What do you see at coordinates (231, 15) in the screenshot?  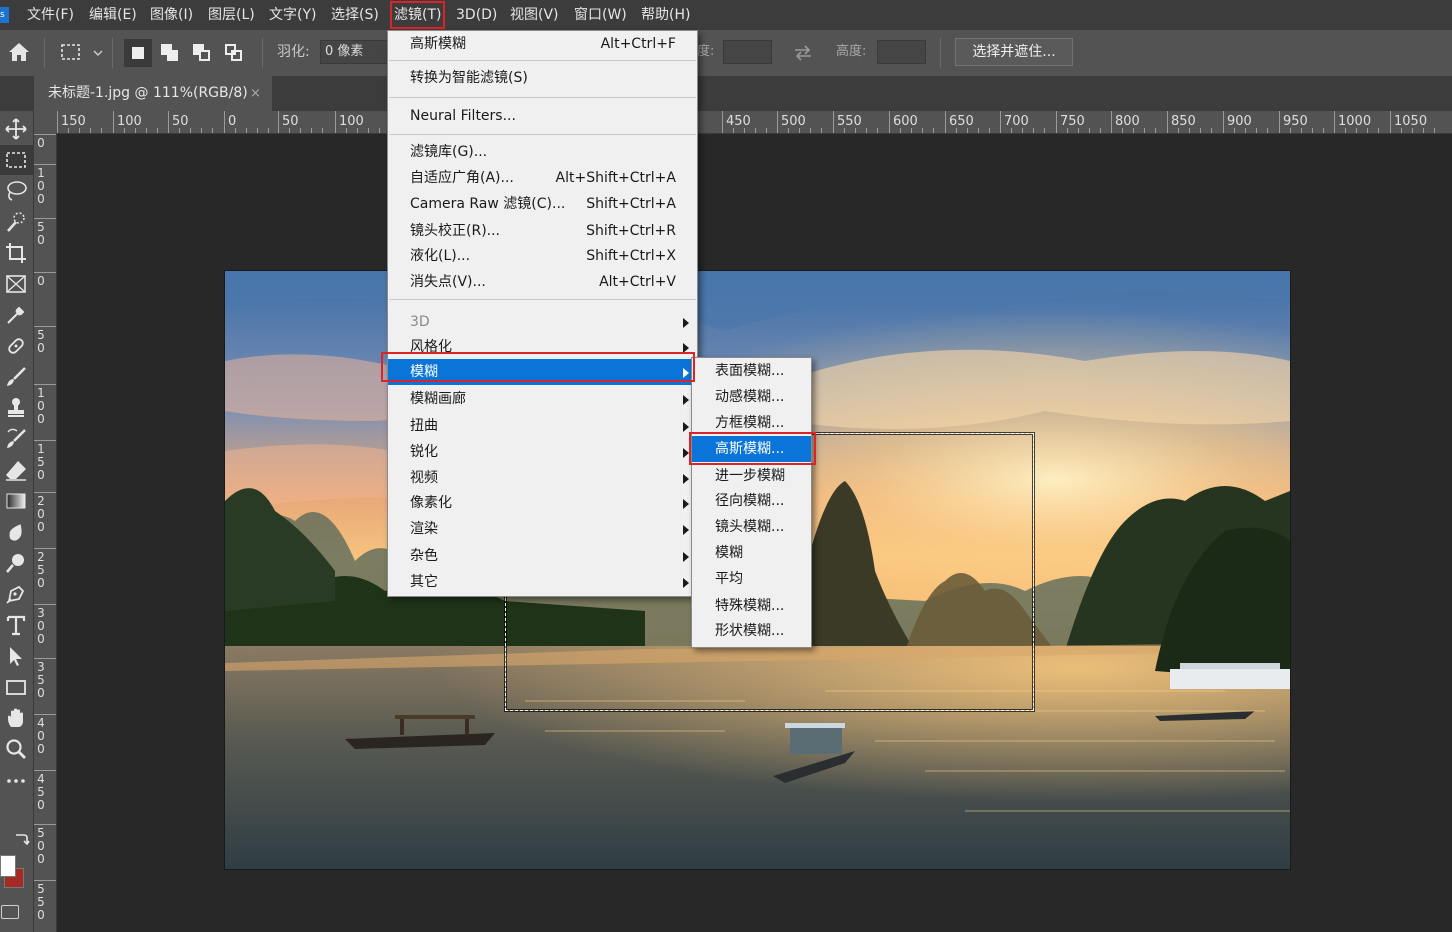 I see `menu-layer: 图层(L)` at bounding box center [231, 15].